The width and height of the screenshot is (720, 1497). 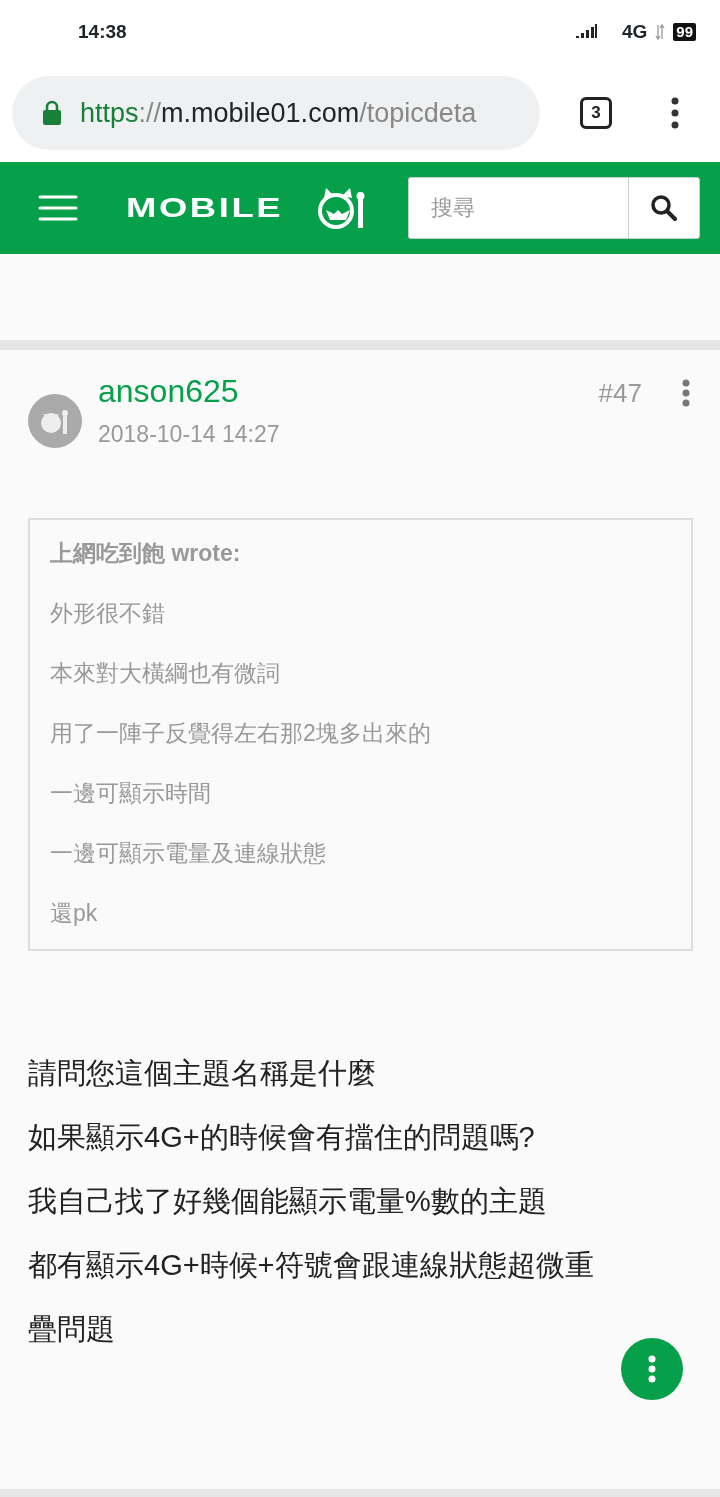 I want to click on post-text: 都有顯示4G+時候+符號會跟連線狀態超微重疊問題, so click(x=311, y=1297).